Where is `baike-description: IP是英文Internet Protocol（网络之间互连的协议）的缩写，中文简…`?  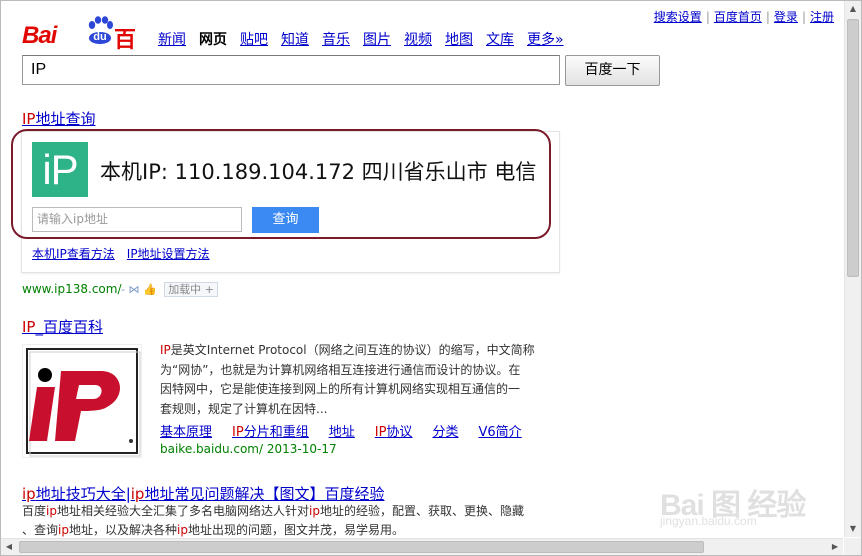
baike-description: IP是英文Internet Protocol（网络之间互连的协议）的缩写，中文简… is located at coordinates (360, 380).